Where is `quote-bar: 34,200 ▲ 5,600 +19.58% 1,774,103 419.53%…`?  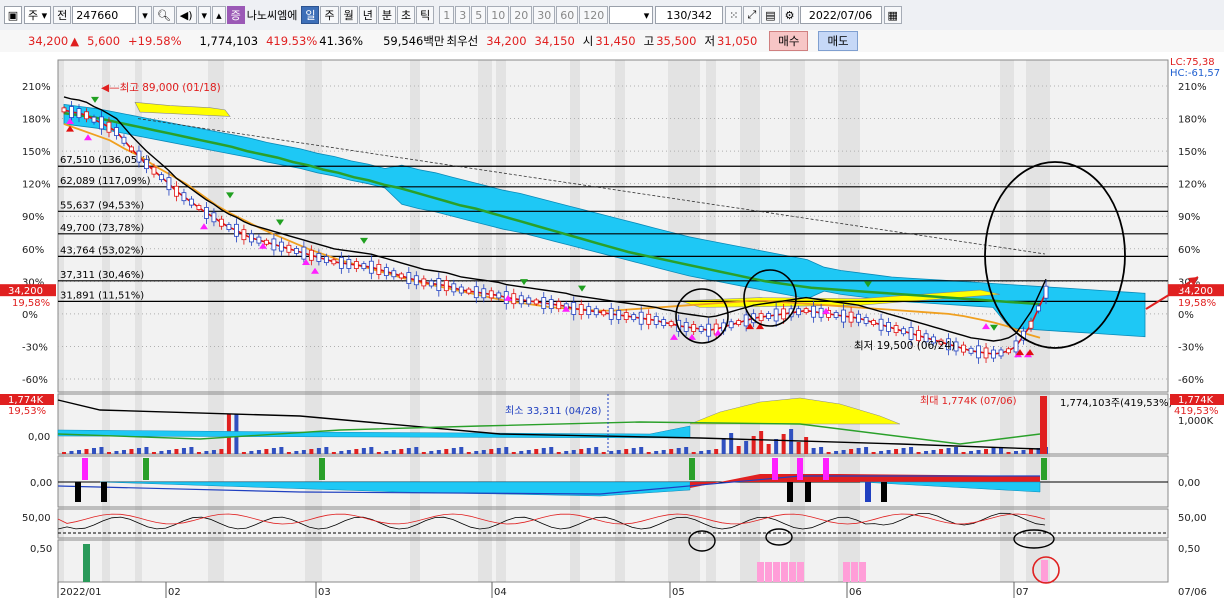
quote-bar: 34,200 ▲ 5,600 +19.58% 1,774,103 419.53%… is located at coordinates (612, 41).